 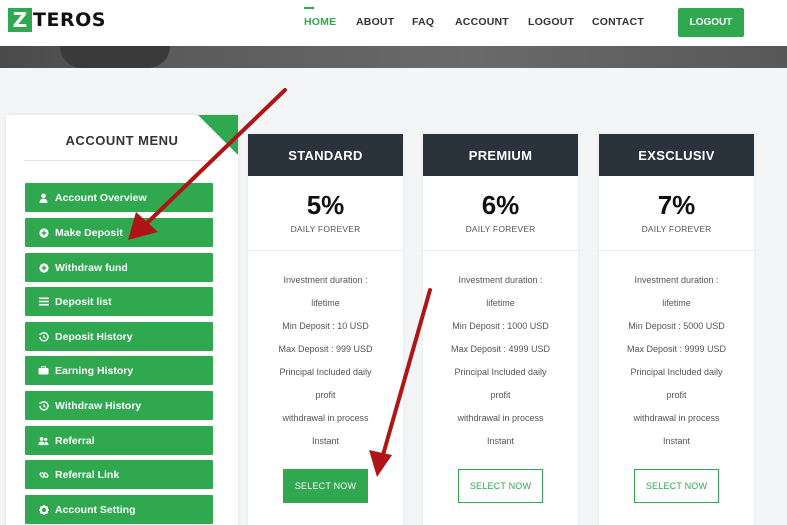 I want to click on nav-contact: CONTACT, so click(x=618, y=22).